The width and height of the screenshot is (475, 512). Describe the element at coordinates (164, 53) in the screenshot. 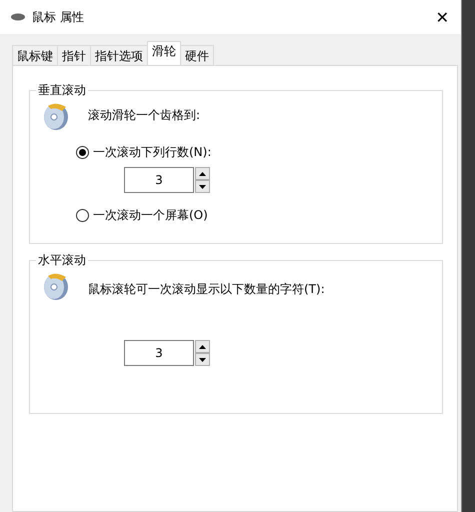

I see `tab: 滑轮` at that location.